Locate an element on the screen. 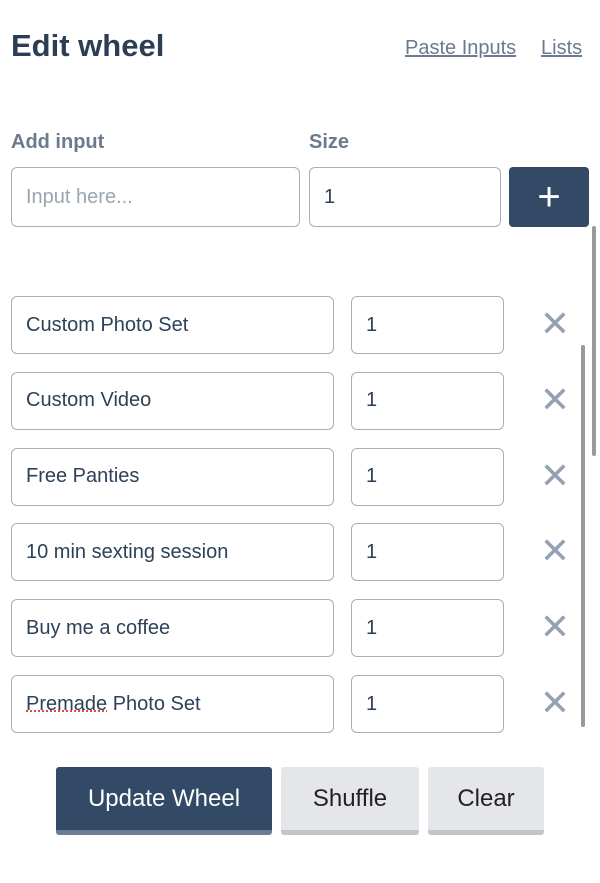 This screenshot has width=600, height=883. add-size-field: 1 is located at coordinates (405, 197).